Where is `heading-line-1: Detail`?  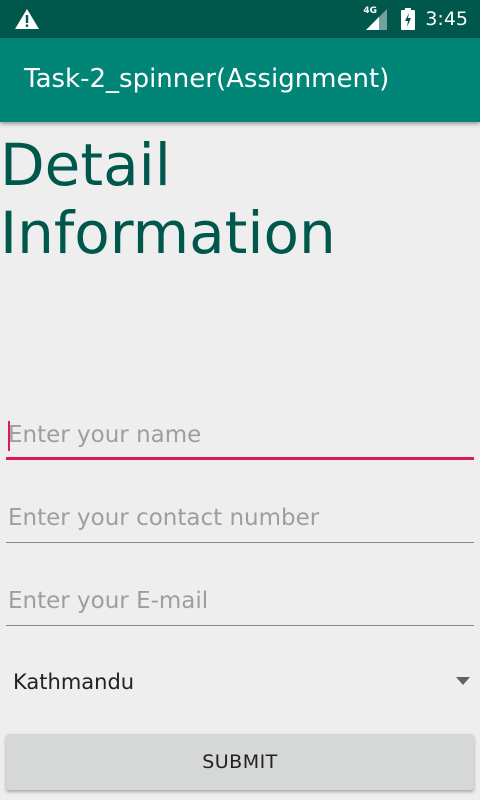 heading-line-1: Detail is located at coordinates (85, 165).